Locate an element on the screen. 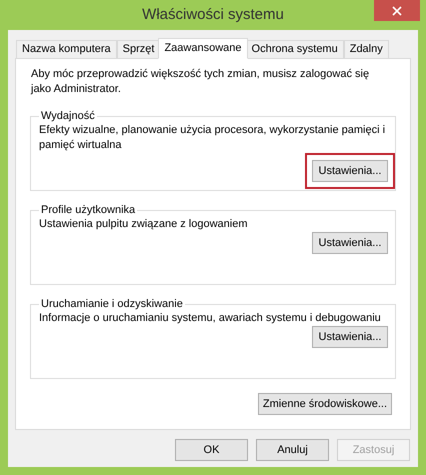 The width and height of the screenshot is (426, 475). group-title: Uruchamianie i odzyskiwanie is located at coordinates (112, 304).